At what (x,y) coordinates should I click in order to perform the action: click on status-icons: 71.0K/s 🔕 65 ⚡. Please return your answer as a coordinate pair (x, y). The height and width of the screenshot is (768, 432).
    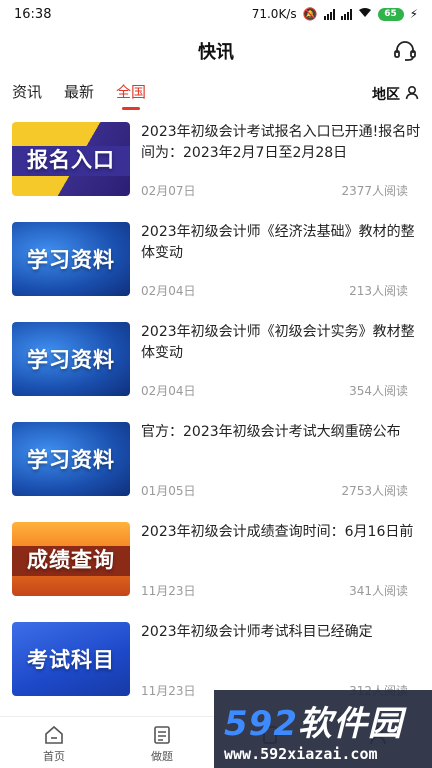
    Looking at the image, I should click on (335, 14).